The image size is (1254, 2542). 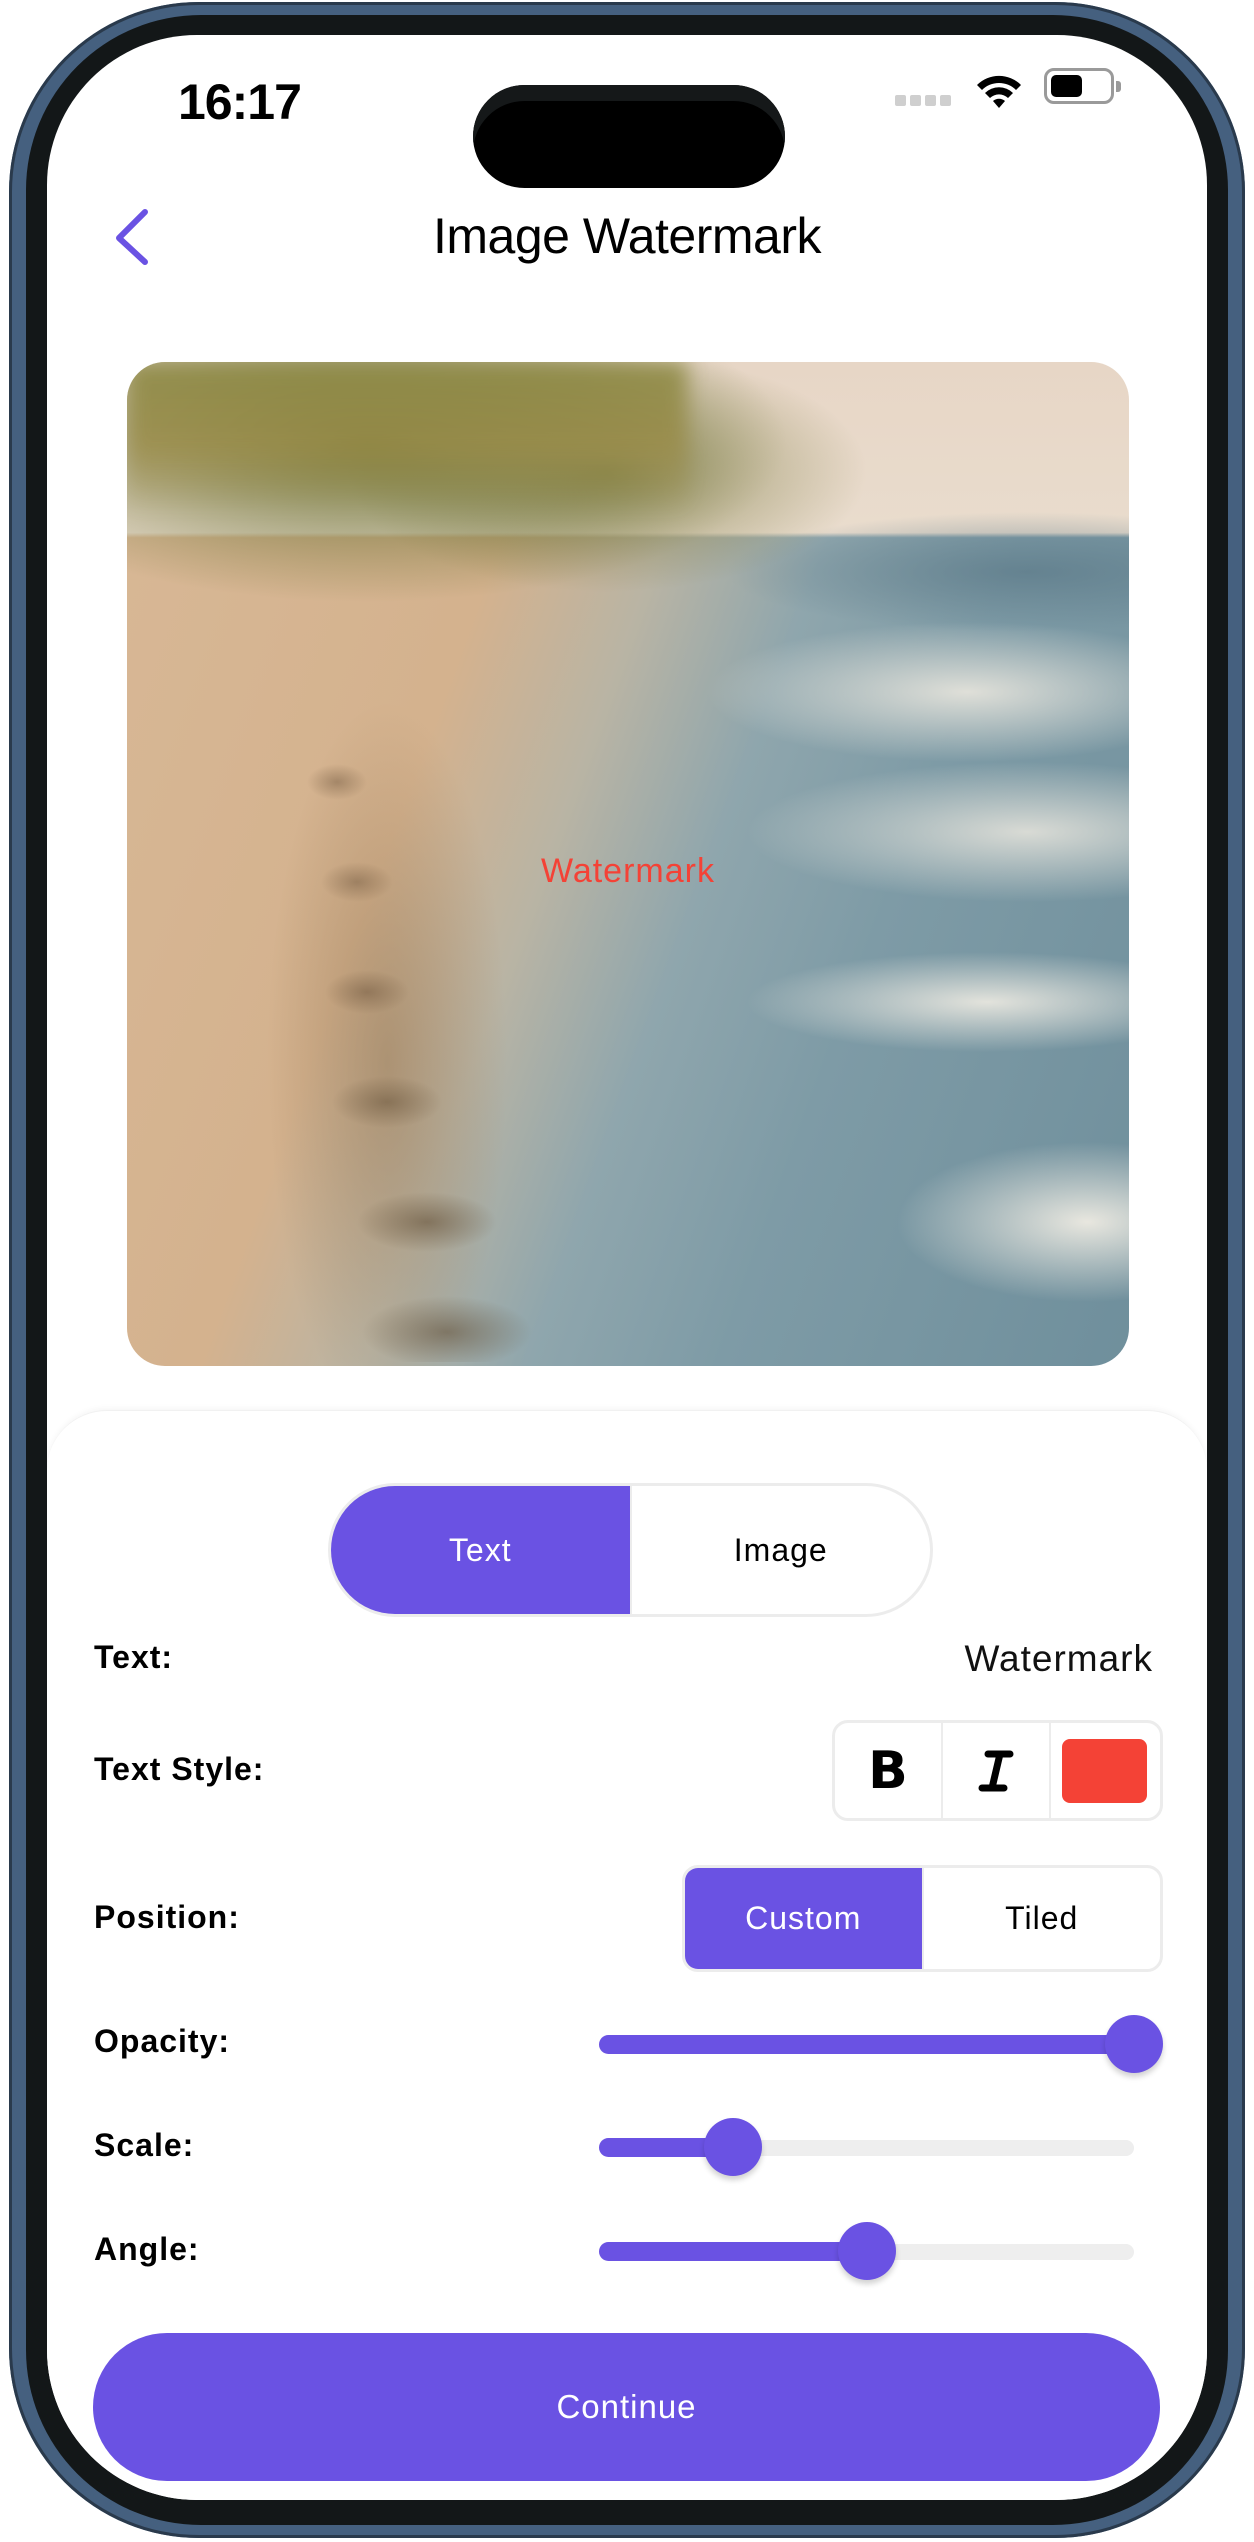 I want to click on color-swatch, so click(x=1104, y=1770).